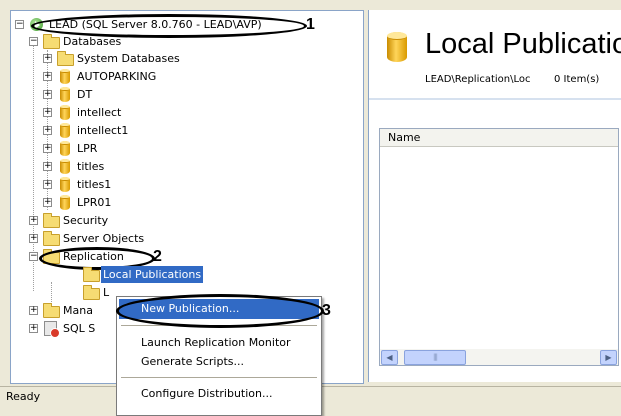 This screenshot has height=416, width=621. Describe the element at coordinates (499, 357) in the screenshot. I see `horizontal-scrollbar: ◀ ||| ▶` at that location.